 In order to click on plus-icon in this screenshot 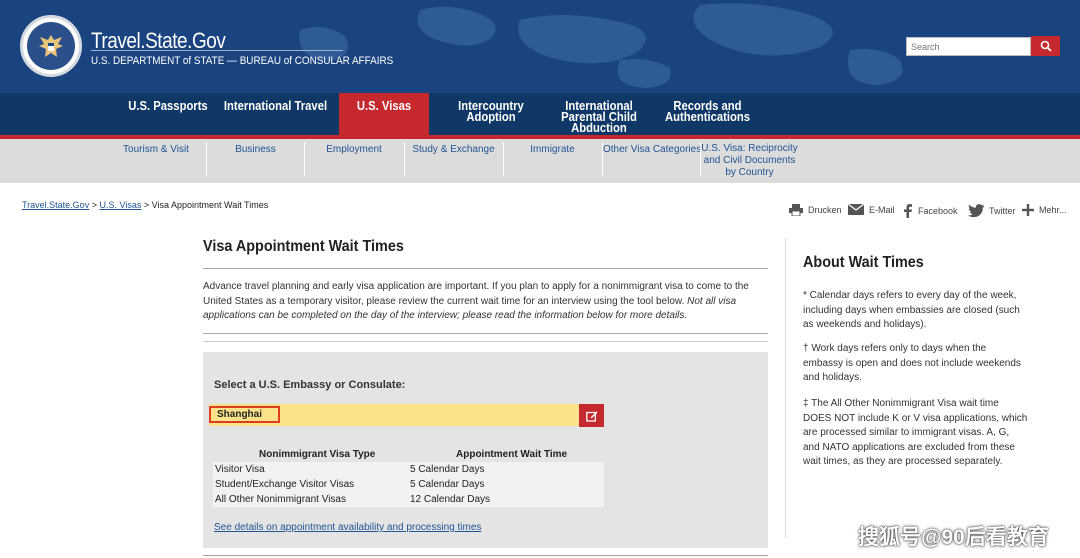, I will do `click(1028, 210)`.